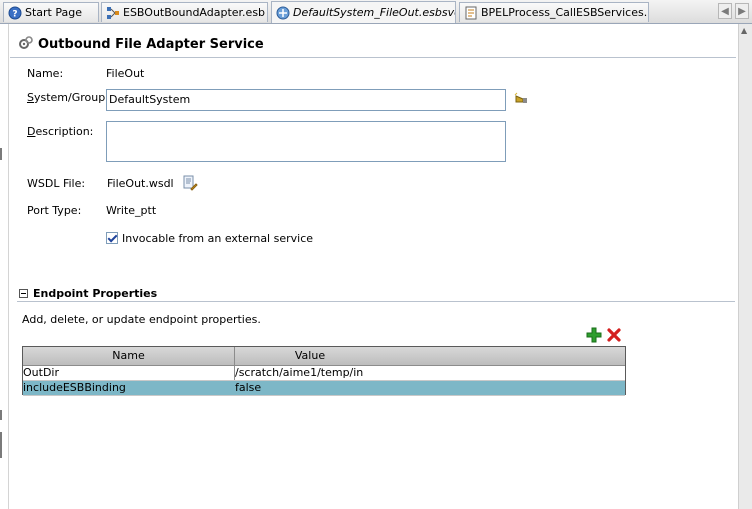  Describe the element at coordinates (283, 13) in the screenshot. I see `service-icon` at that location.